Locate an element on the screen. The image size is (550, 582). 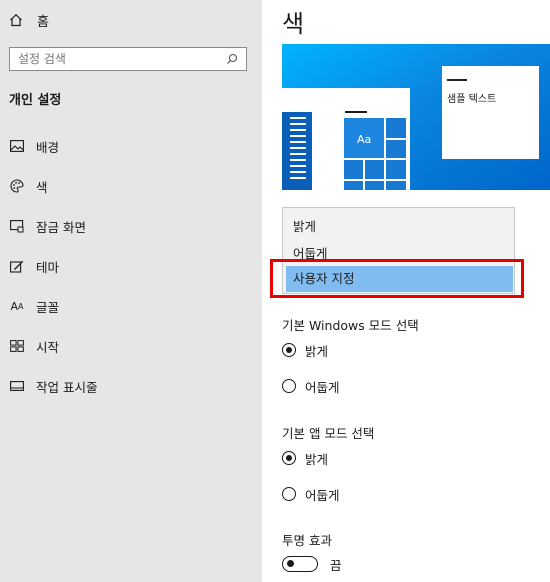
page-title: 색 is located at coordinates (293, 24).